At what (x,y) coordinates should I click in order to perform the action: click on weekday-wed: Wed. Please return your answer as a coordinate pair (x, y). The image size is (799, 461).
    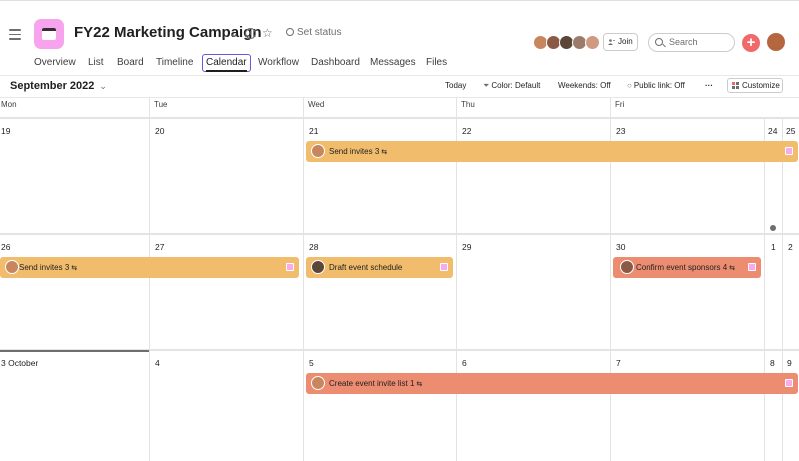
    Looking at the image, I should click on (316, 104).